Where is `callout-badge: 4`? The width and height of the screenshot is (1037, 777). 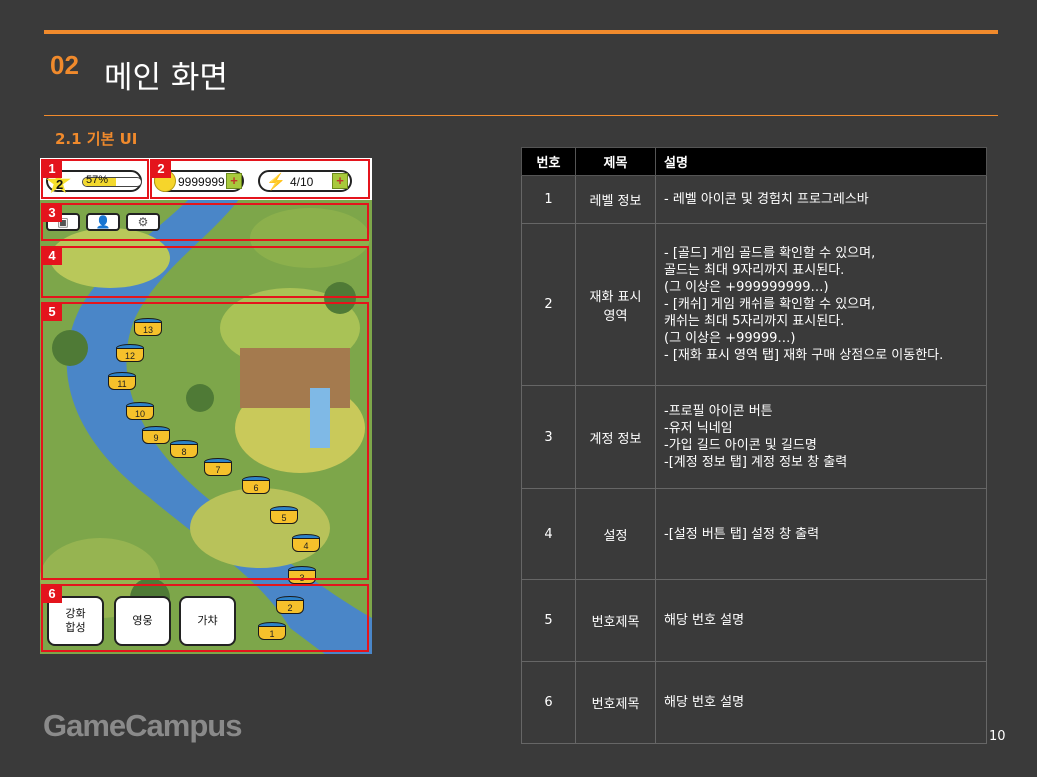 callout-badge: 4 is located at coordinates (52, 256).